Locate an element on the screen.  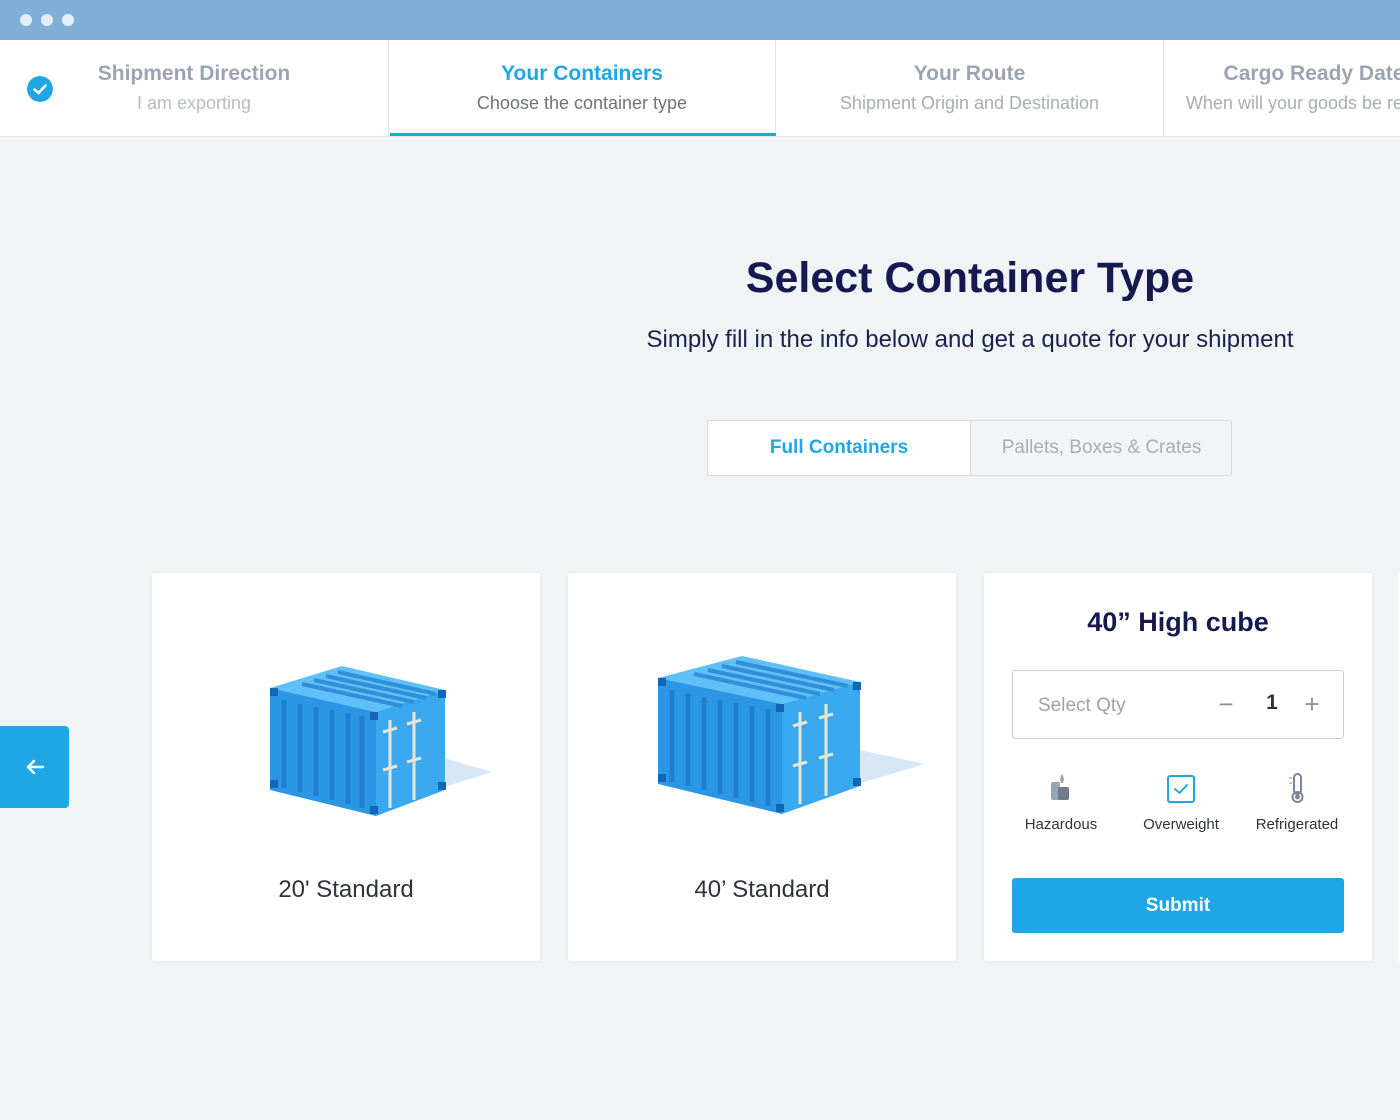
window-titlebar is located at coordinates (700, 20).